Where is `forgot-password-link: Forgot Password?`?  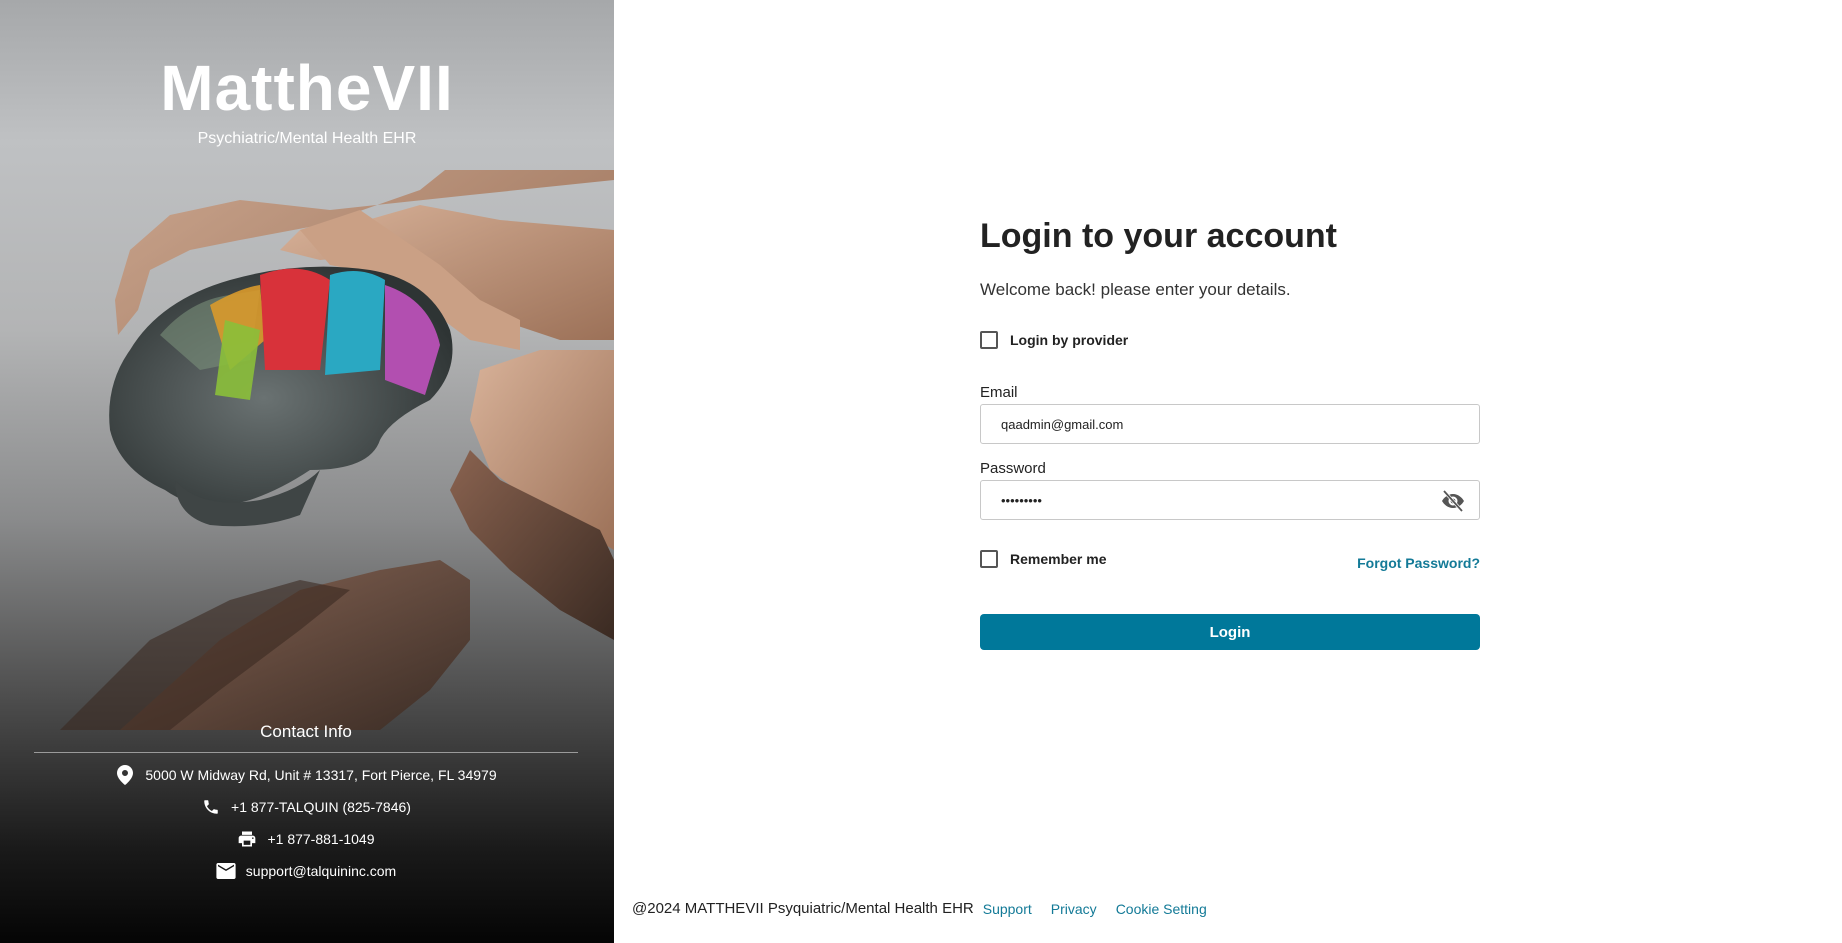 forgot-password-link: Forgot Password? is located at coordinates (1418, 563).